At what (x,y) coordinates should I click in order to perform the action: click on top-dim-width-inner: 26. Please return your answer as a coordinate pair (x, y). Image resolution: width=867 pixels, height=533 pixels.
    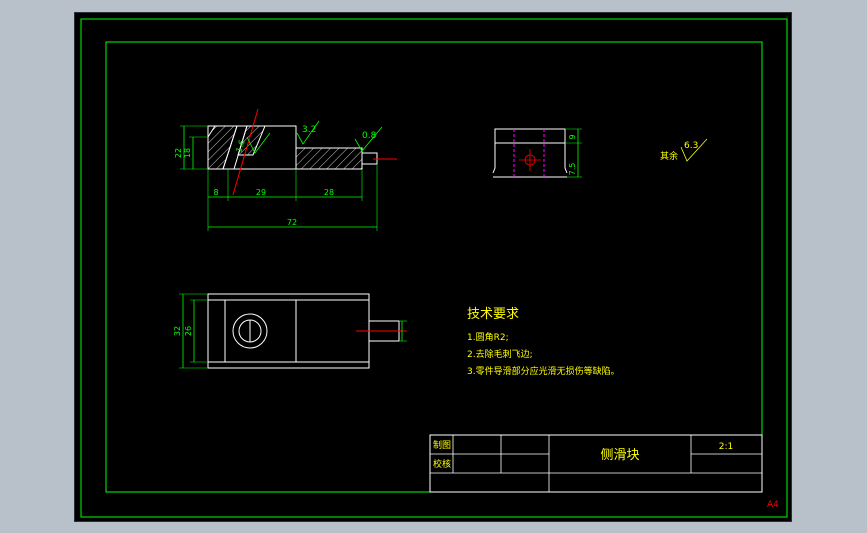
    Looking at the image, I should click on (188, 331).